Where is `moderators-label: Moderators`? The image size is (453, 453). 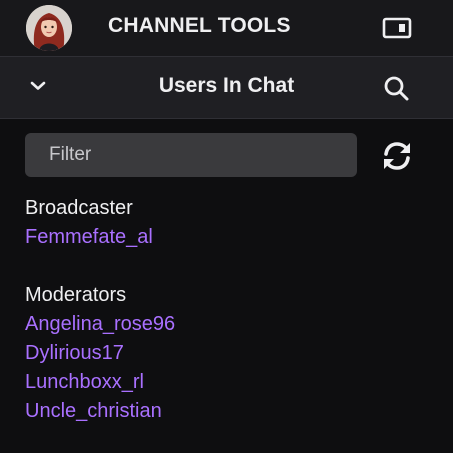 moderators-label: Moderators is located at coordinates (76, 295).